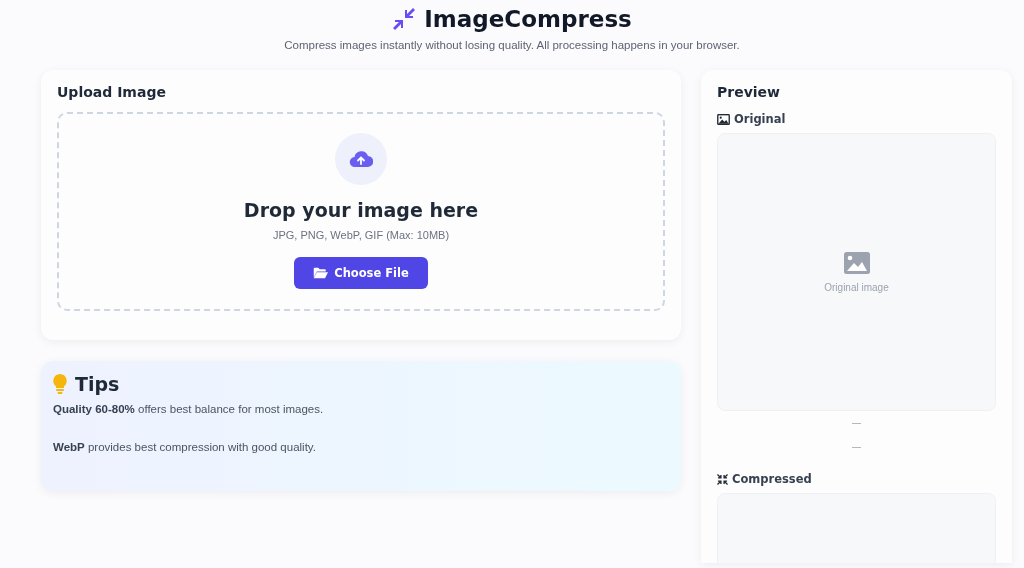 The height and width of the screenshot is (568, 1024). I want to click on tip-text: WebP provides best compression with good quality., so click(185, 447).